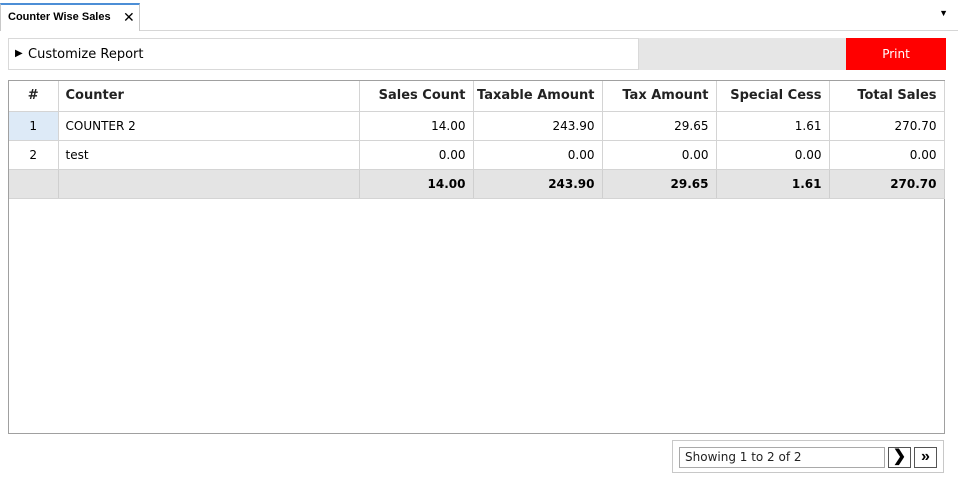 The width and height of the screenshot is (958, 484). Describe the element at coordinates (538, 96) in the screenshot. I see `column-header-taxable-amount: Taxable Amount` at that location.